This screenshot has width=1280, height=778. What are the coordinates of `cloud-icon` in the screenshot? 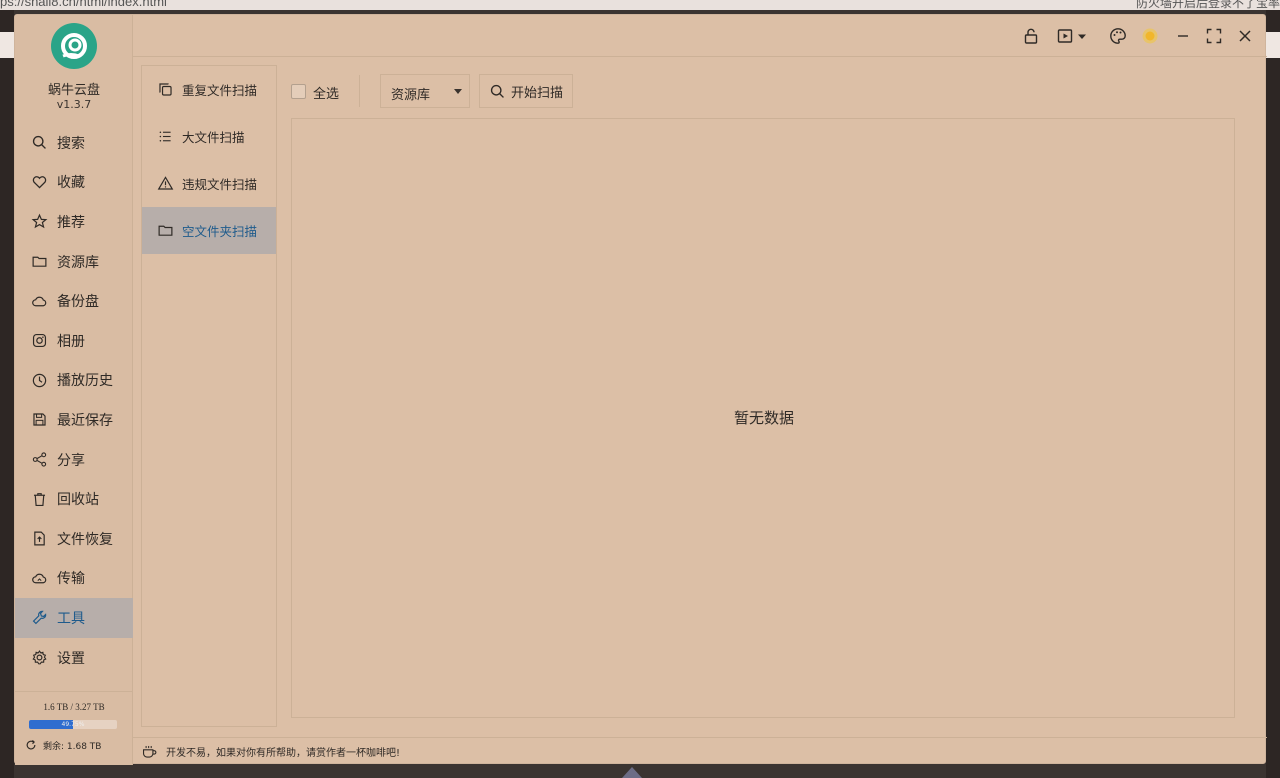 It's located at (39, 301).